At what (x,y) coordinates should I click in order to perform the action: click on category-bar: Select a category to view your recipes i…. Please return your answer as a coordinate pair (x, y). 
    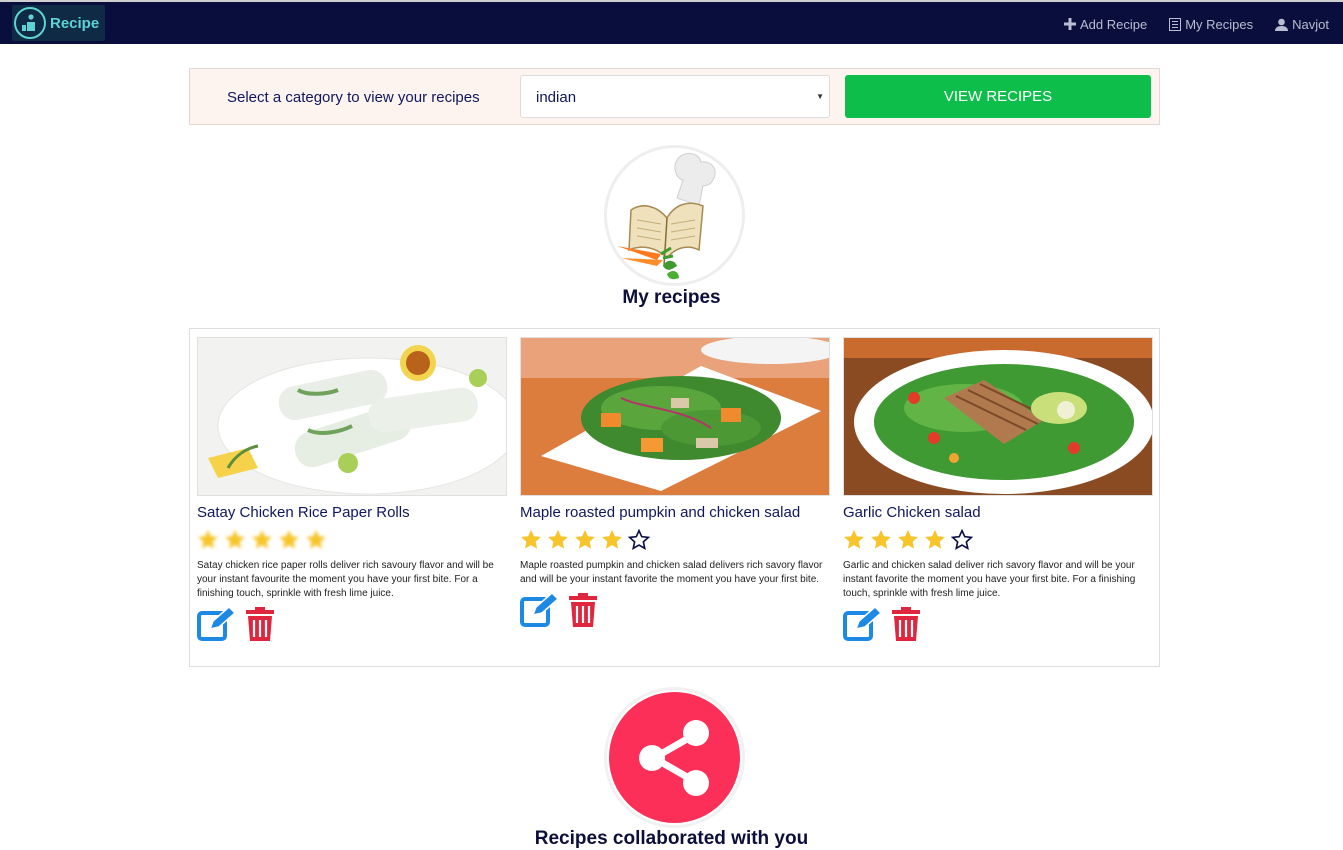
    Looking at the image, I should click on (674, 96).